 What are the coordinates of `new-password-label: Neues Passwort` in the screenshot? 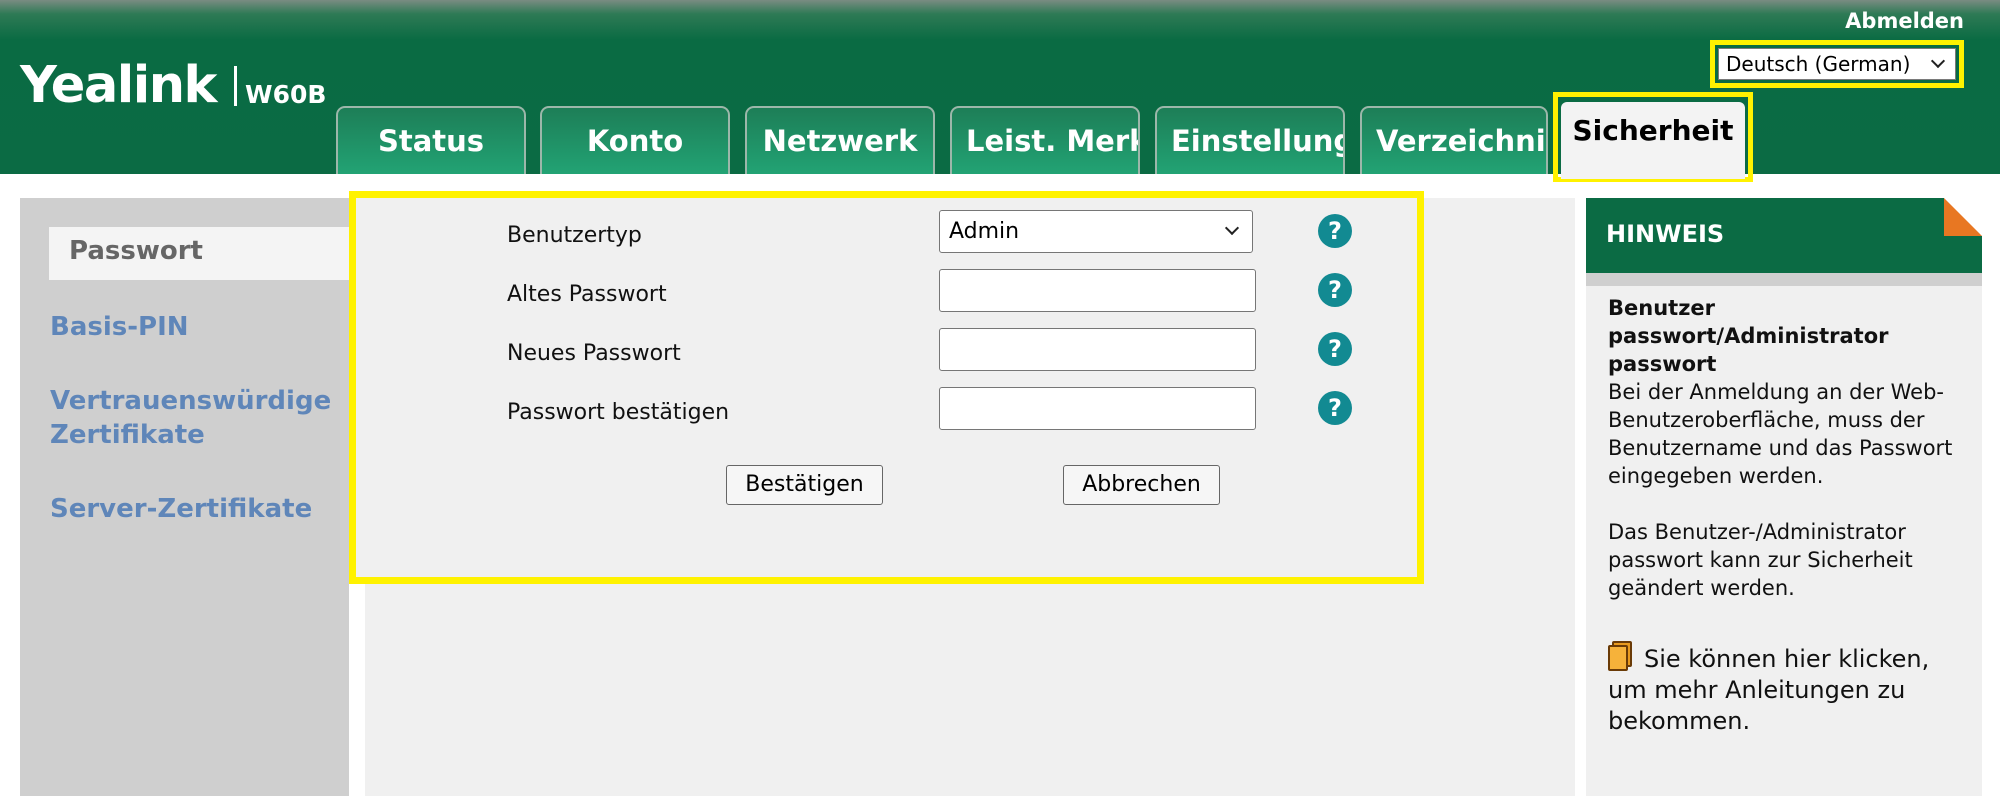 It's located at (594, 353).